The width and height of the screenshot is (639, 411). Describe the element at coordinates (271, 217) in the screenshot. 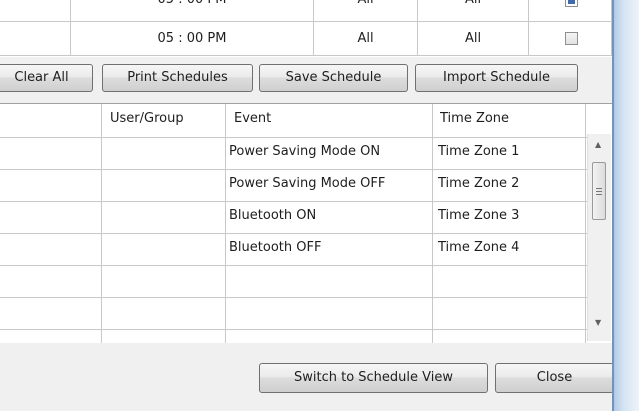

I see `event-cell: Bluetooth ON` at that location.